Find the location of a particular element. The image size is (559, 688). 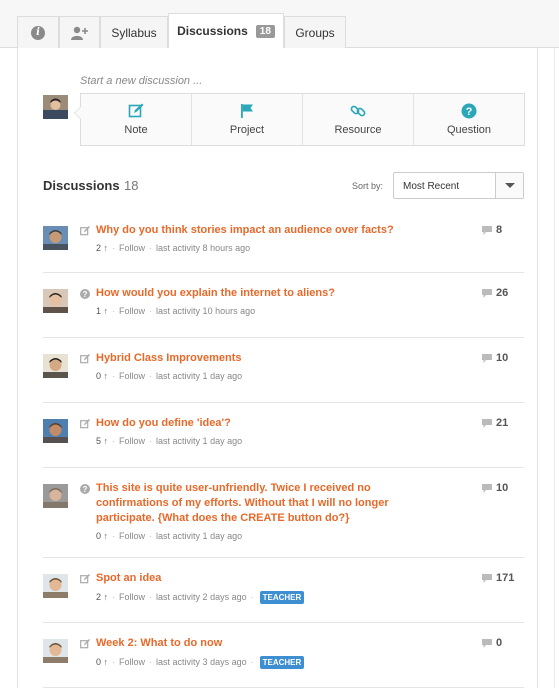

flag-icon is located at coordinates (247, 111).